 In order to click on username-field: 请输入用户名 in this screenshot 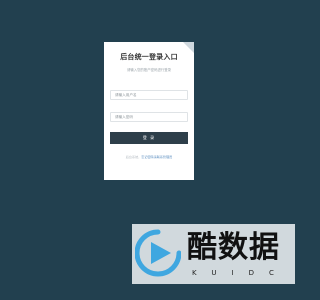, I will do `click(149, 95)`.